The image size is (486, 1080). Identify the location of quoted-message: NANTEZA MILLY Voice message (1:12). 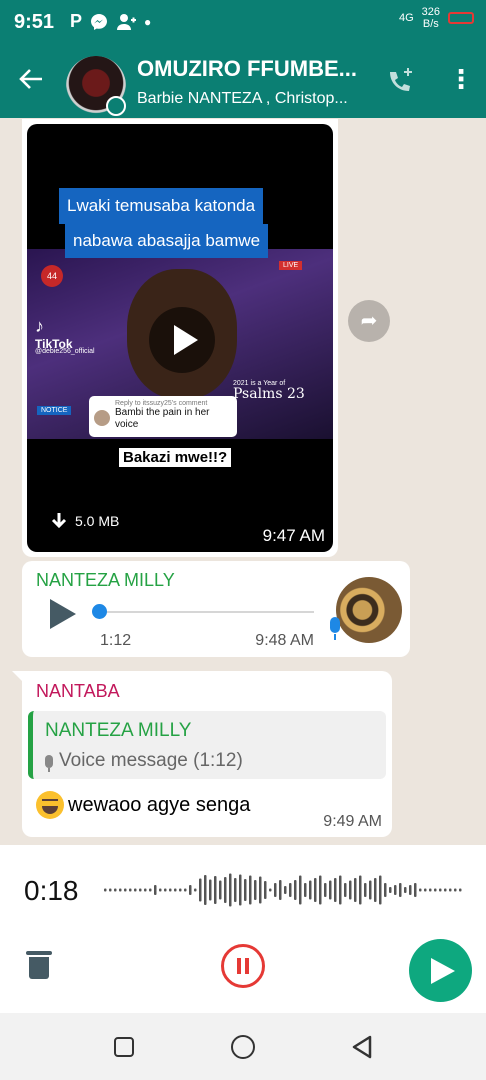
(207, 745).